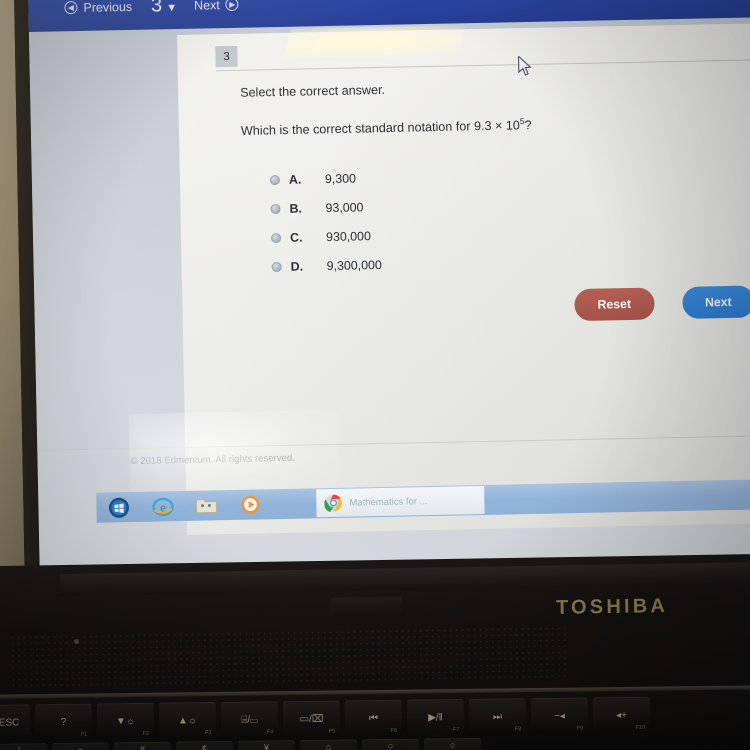 This screenshot has height=750, width=750. Describe the element at coordinates (332, 731) in the screenshot. I see `key-f5-fn: F5` at that location.